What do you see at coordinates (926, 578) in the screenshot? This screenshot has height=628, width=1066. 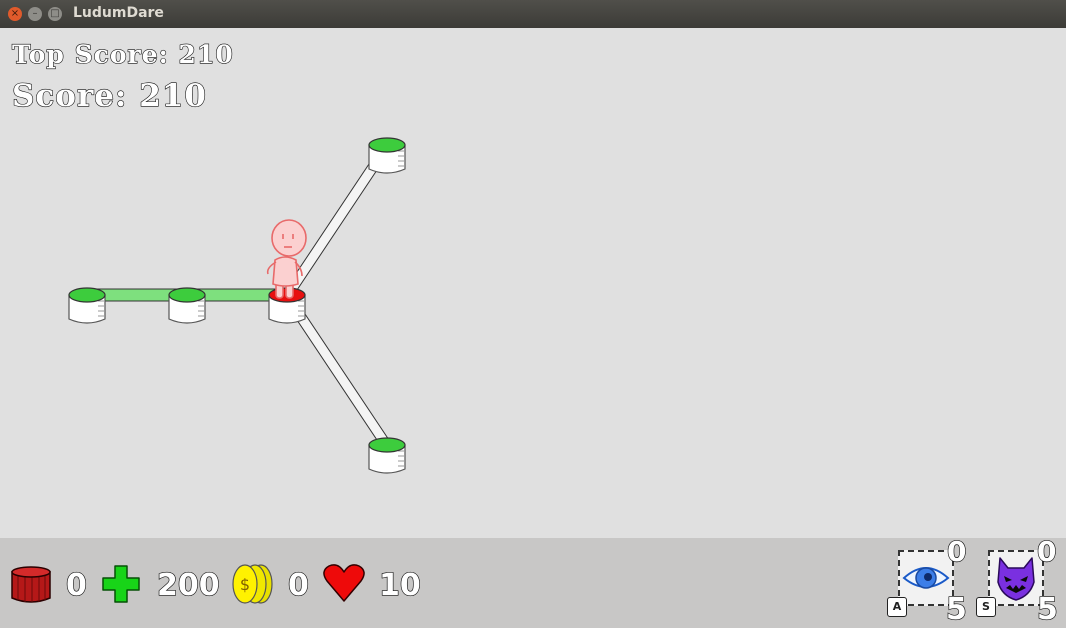 I see `eye-icon` at bounding box center [926, 578].